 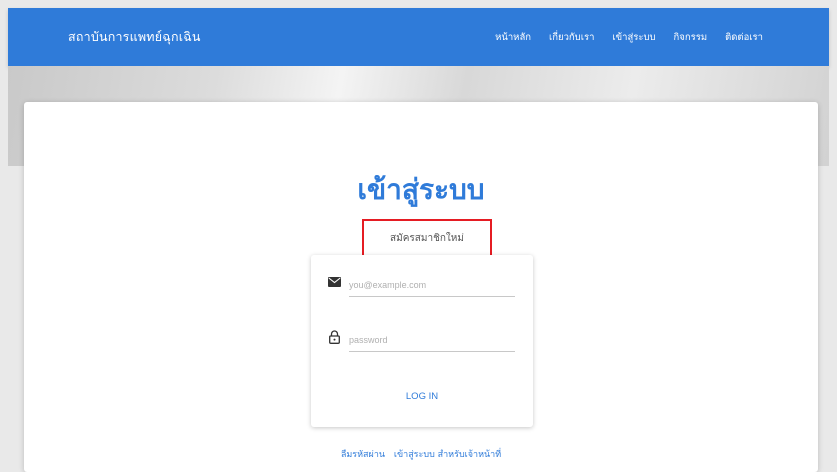 I want to click on password-field-row, so click(x=421, y=340).